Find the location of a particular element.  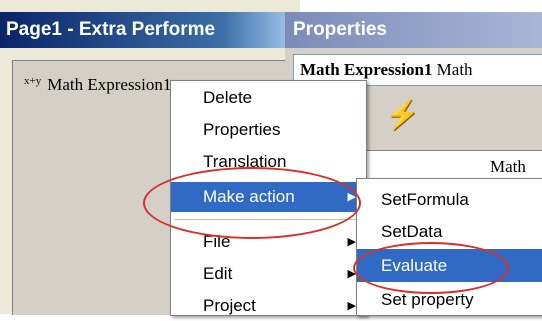

menu-item-label: Make action is located at coordinates (249, 196).